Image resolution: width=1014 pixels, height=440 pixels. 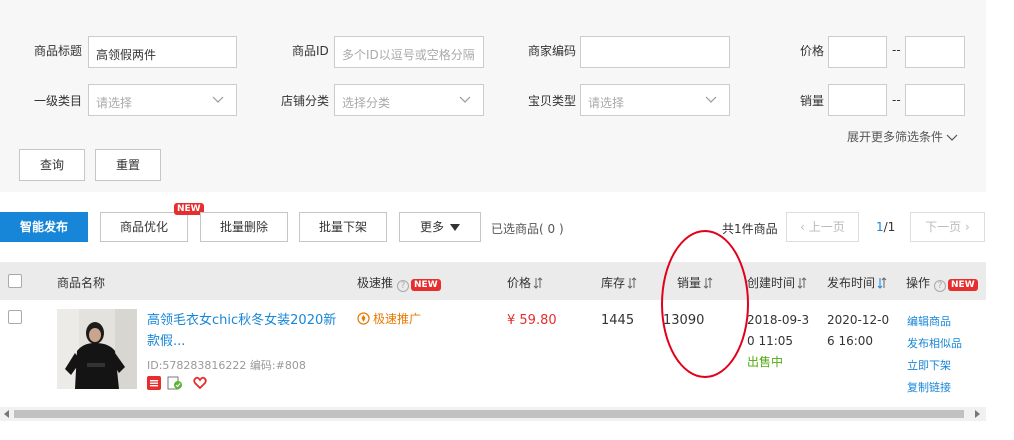 I want to click on select-all-checkbox, so click(x=15, y=281).